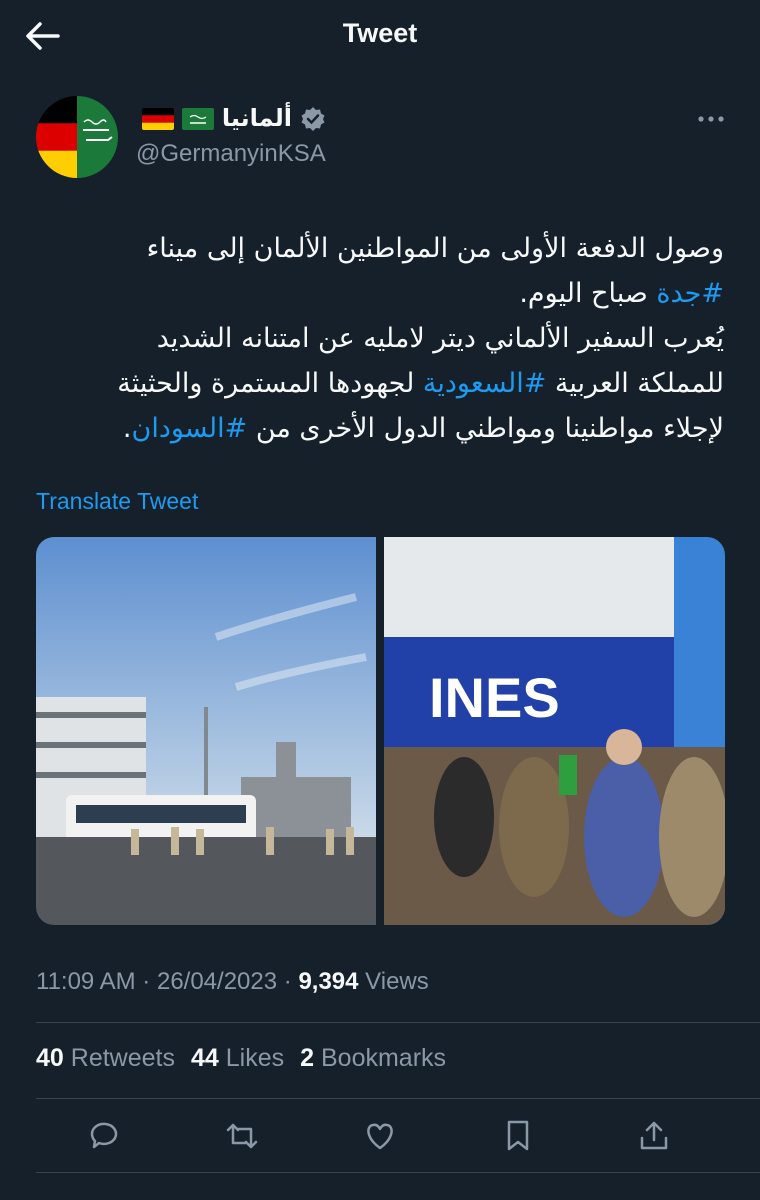  What do you see at coordinates (190, 428) in the screenshot?
I see `hashtag-link: #السودان` at bounding box center [190, 428].